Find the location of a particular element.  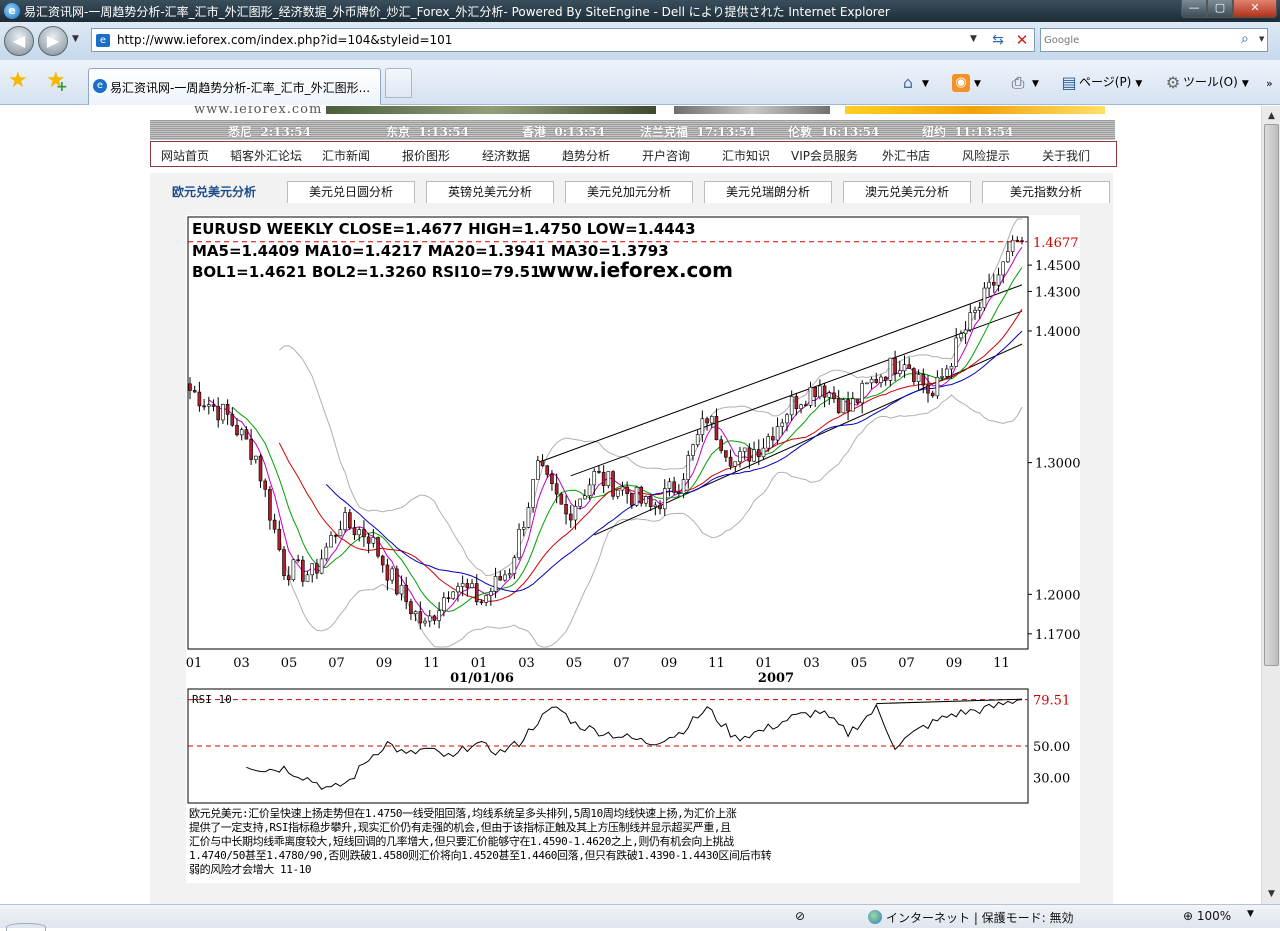

nav-risk: 风险提示 is located at coordinates (986, 155).